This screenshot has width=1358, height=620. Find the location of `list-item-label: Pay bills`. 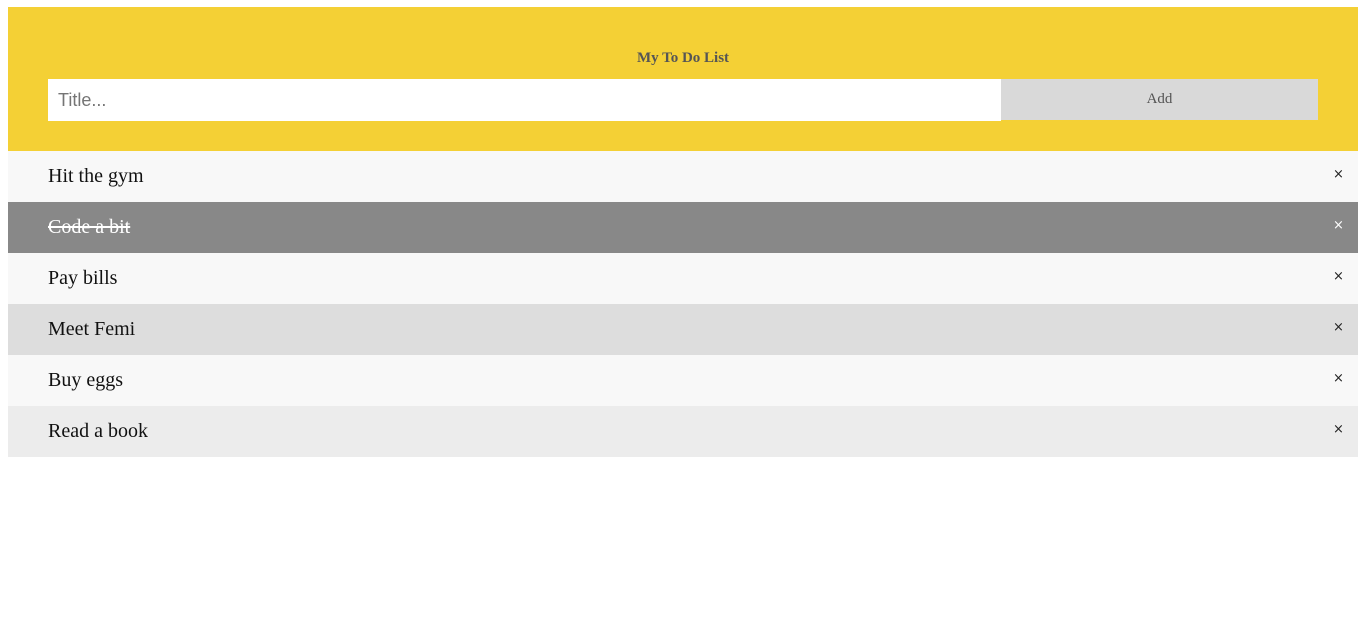

list-item-label: Pay bills is located at coordinates (83, 278).